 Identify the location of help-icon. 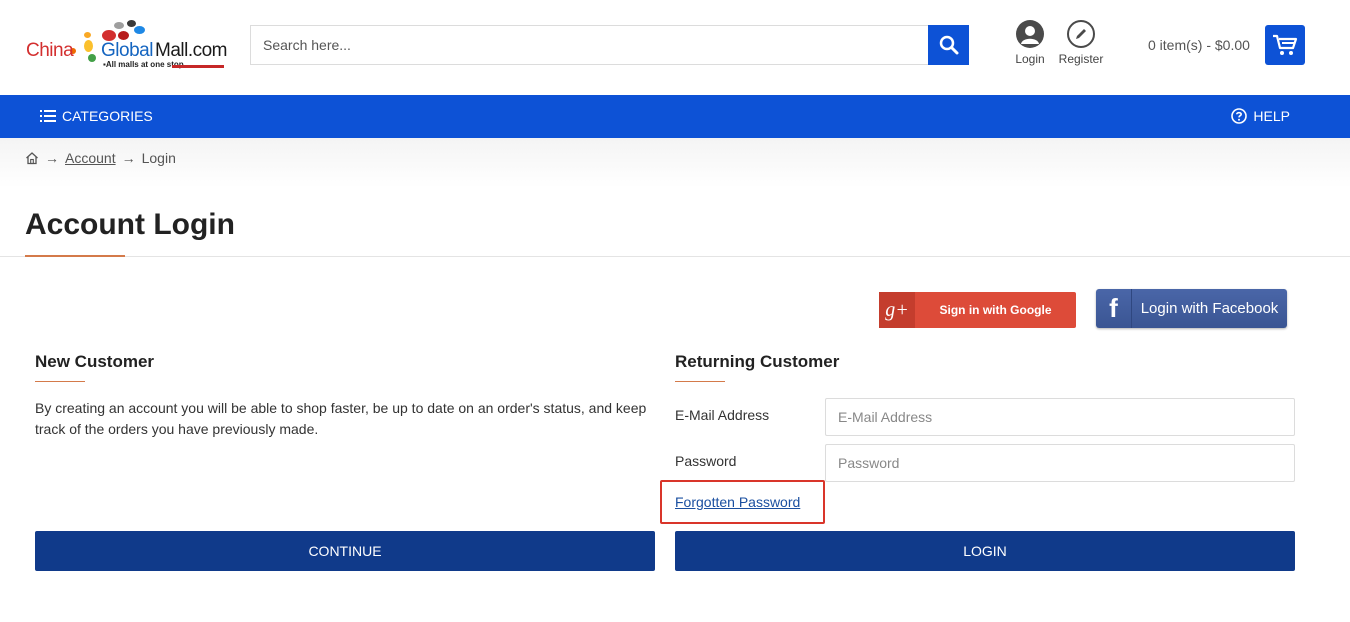
(1239, 116).